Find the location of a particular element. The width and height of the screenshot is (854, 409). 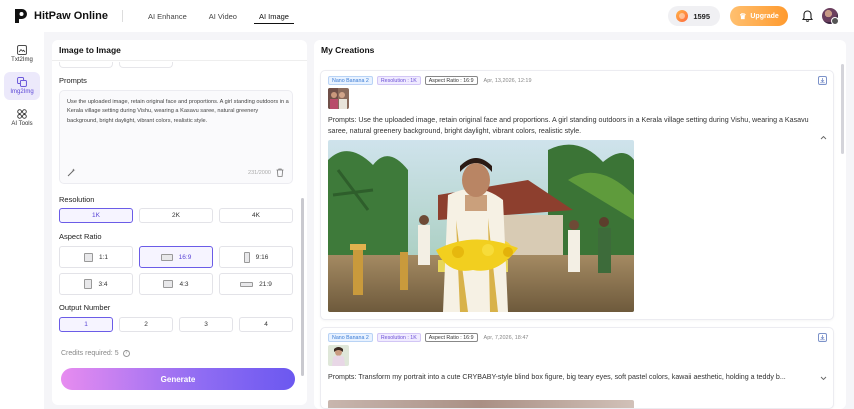

aspect-option-label: 1:1 is located at coordinates (103, 257).